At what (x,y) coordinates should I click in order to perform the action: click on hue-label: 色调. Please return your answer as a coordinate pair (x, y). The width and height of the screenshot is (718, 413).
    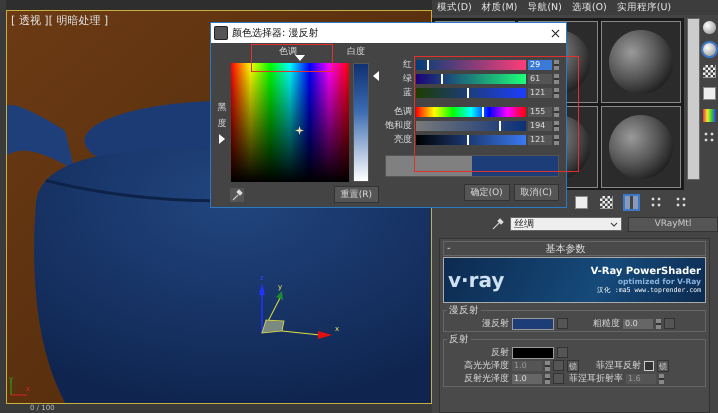
    Looking at the image, I should click on (288, 52).